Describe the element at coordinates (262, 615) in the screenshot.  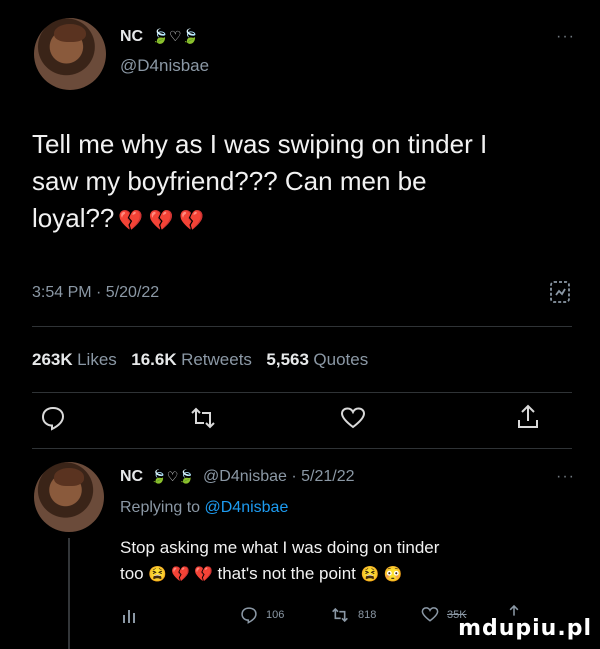
I see `reply-count-button: 106` at that location.